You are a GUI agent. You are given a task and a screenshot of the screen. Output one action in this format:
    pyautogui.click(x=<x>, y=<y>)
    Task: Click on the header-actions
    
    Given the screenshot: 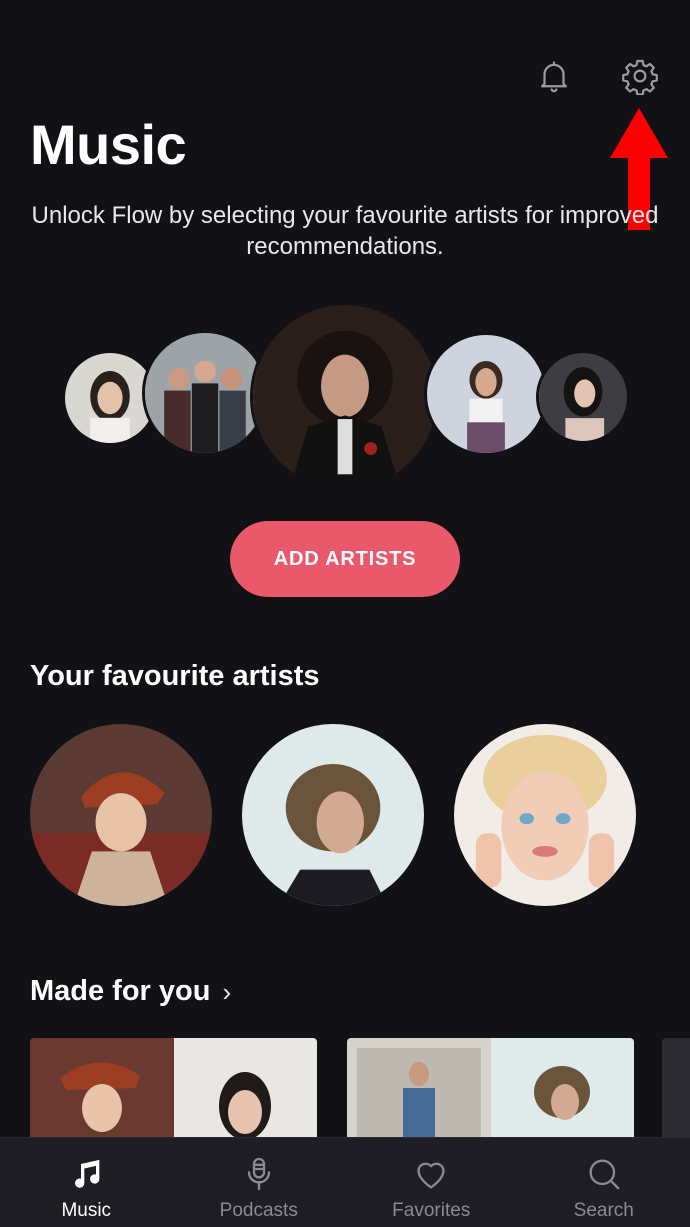 What is the action you would take?
    pyautogui.click(x=597, y=76)
    